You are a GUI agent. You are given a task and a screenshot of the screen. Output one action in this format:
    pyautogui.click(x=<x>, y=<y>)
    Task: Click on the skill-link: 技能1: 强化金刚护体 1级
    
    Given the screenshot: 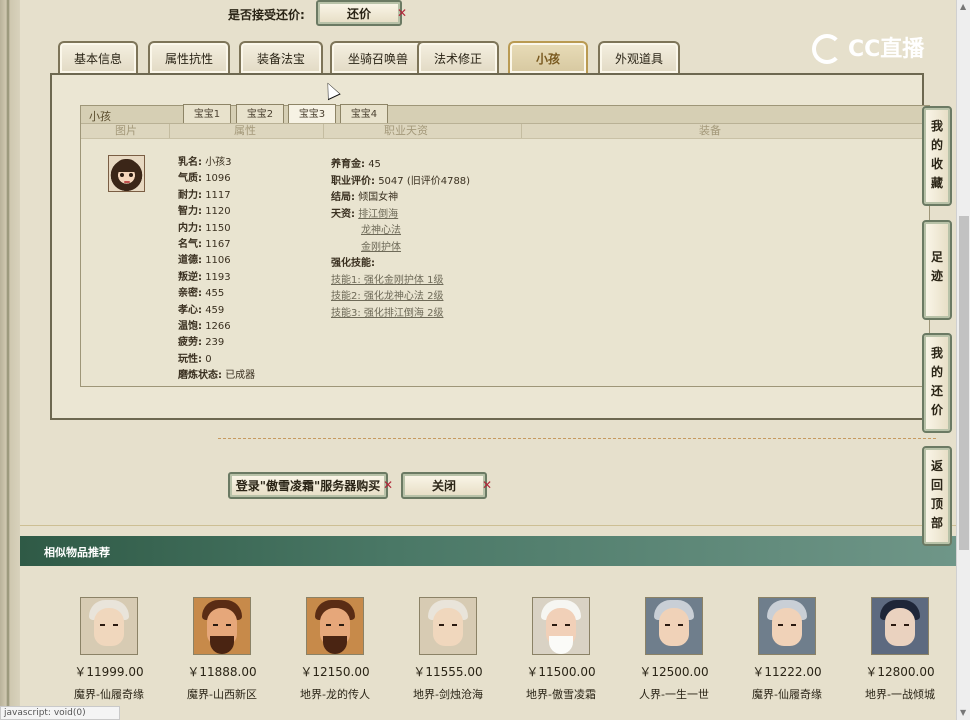 What is the action you would take?
    pyautogui.click(x=387, y=280)
    